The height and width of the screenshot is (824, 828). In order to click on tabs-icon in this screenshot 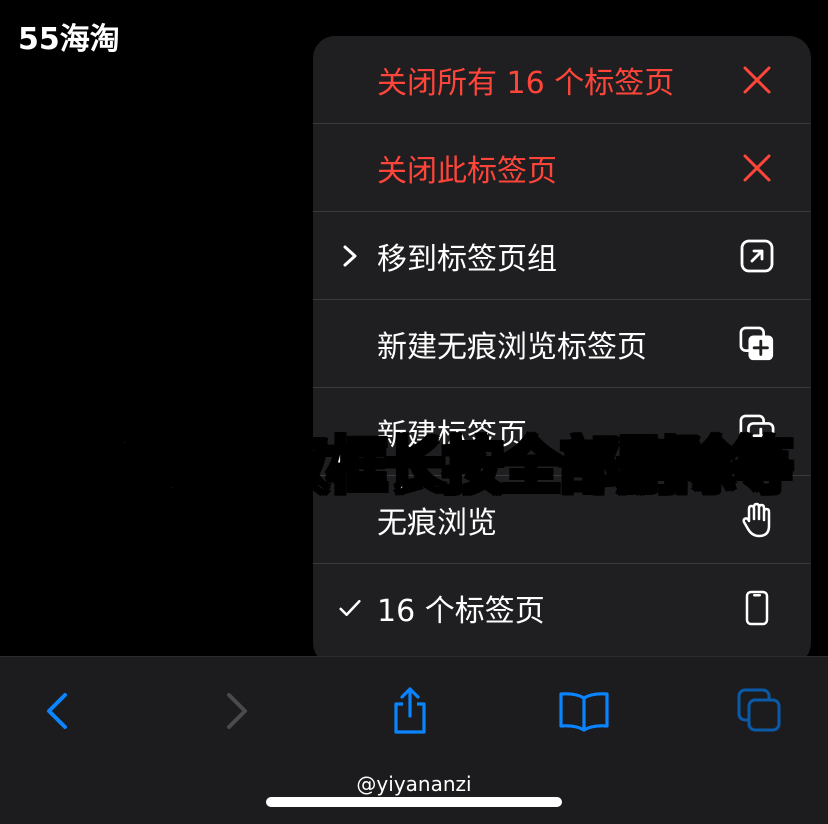, I will do `click(760, 713)`.